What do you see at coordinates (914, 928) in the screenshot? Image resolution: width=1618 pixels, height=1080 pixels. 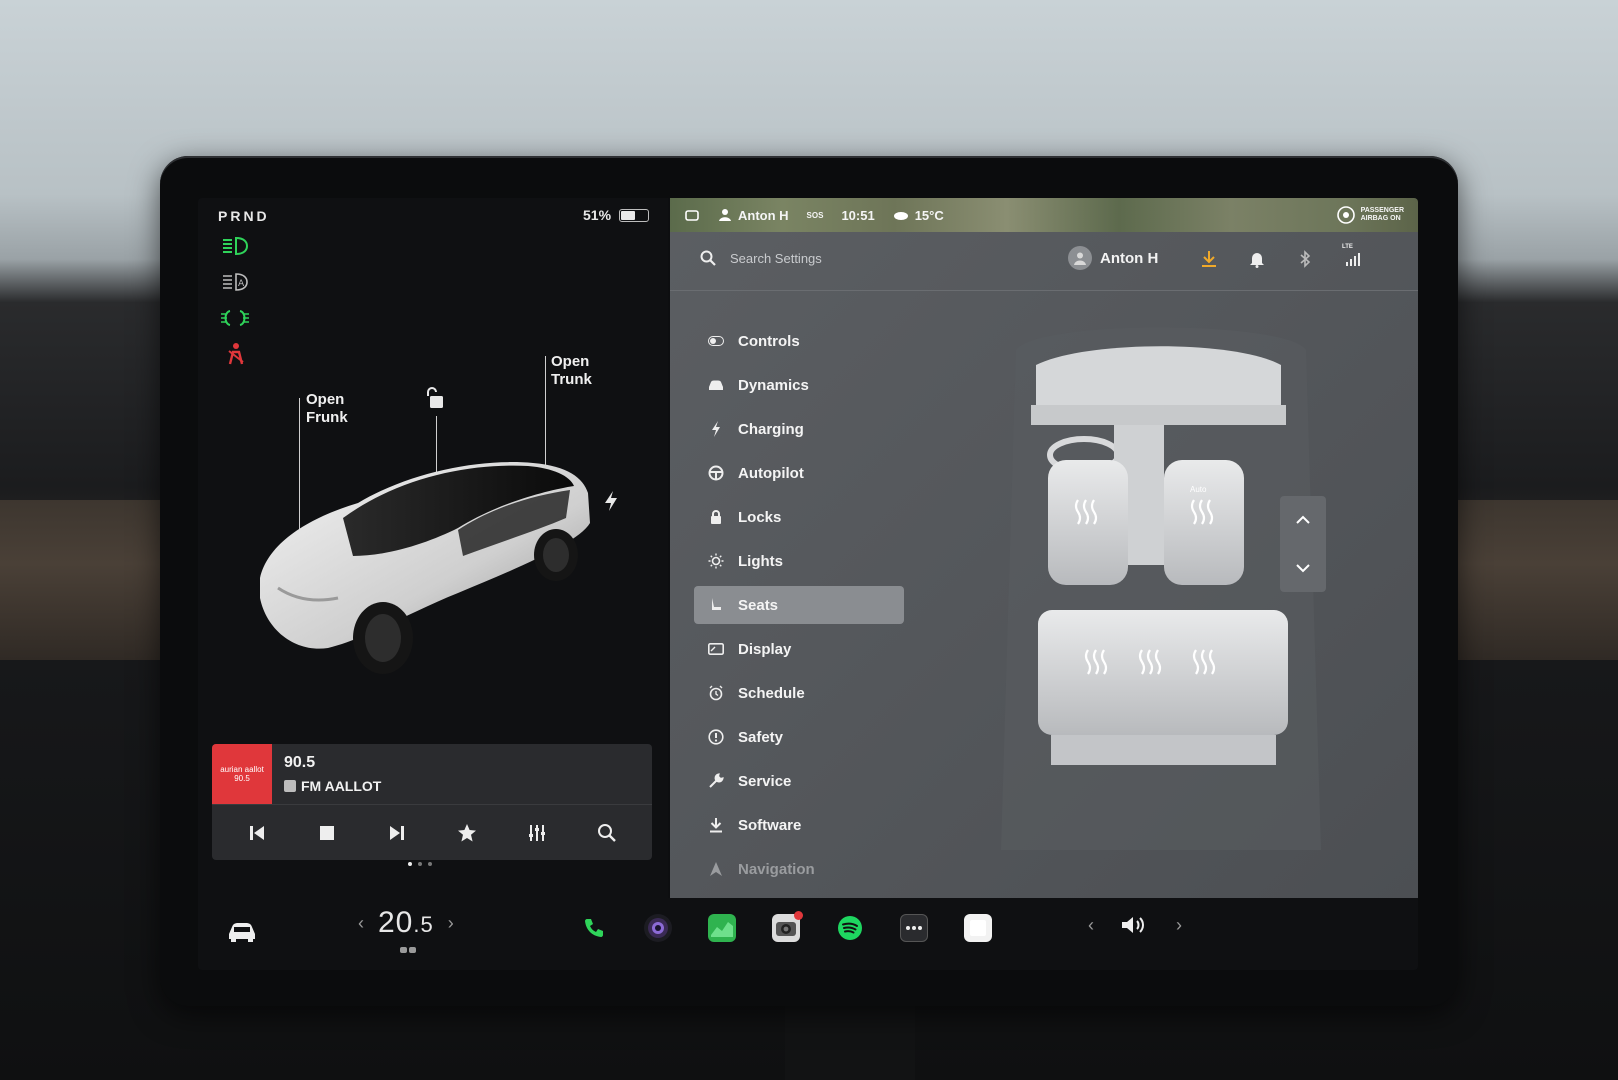 I see `more-apps-button` at bounding box center [914, 928].